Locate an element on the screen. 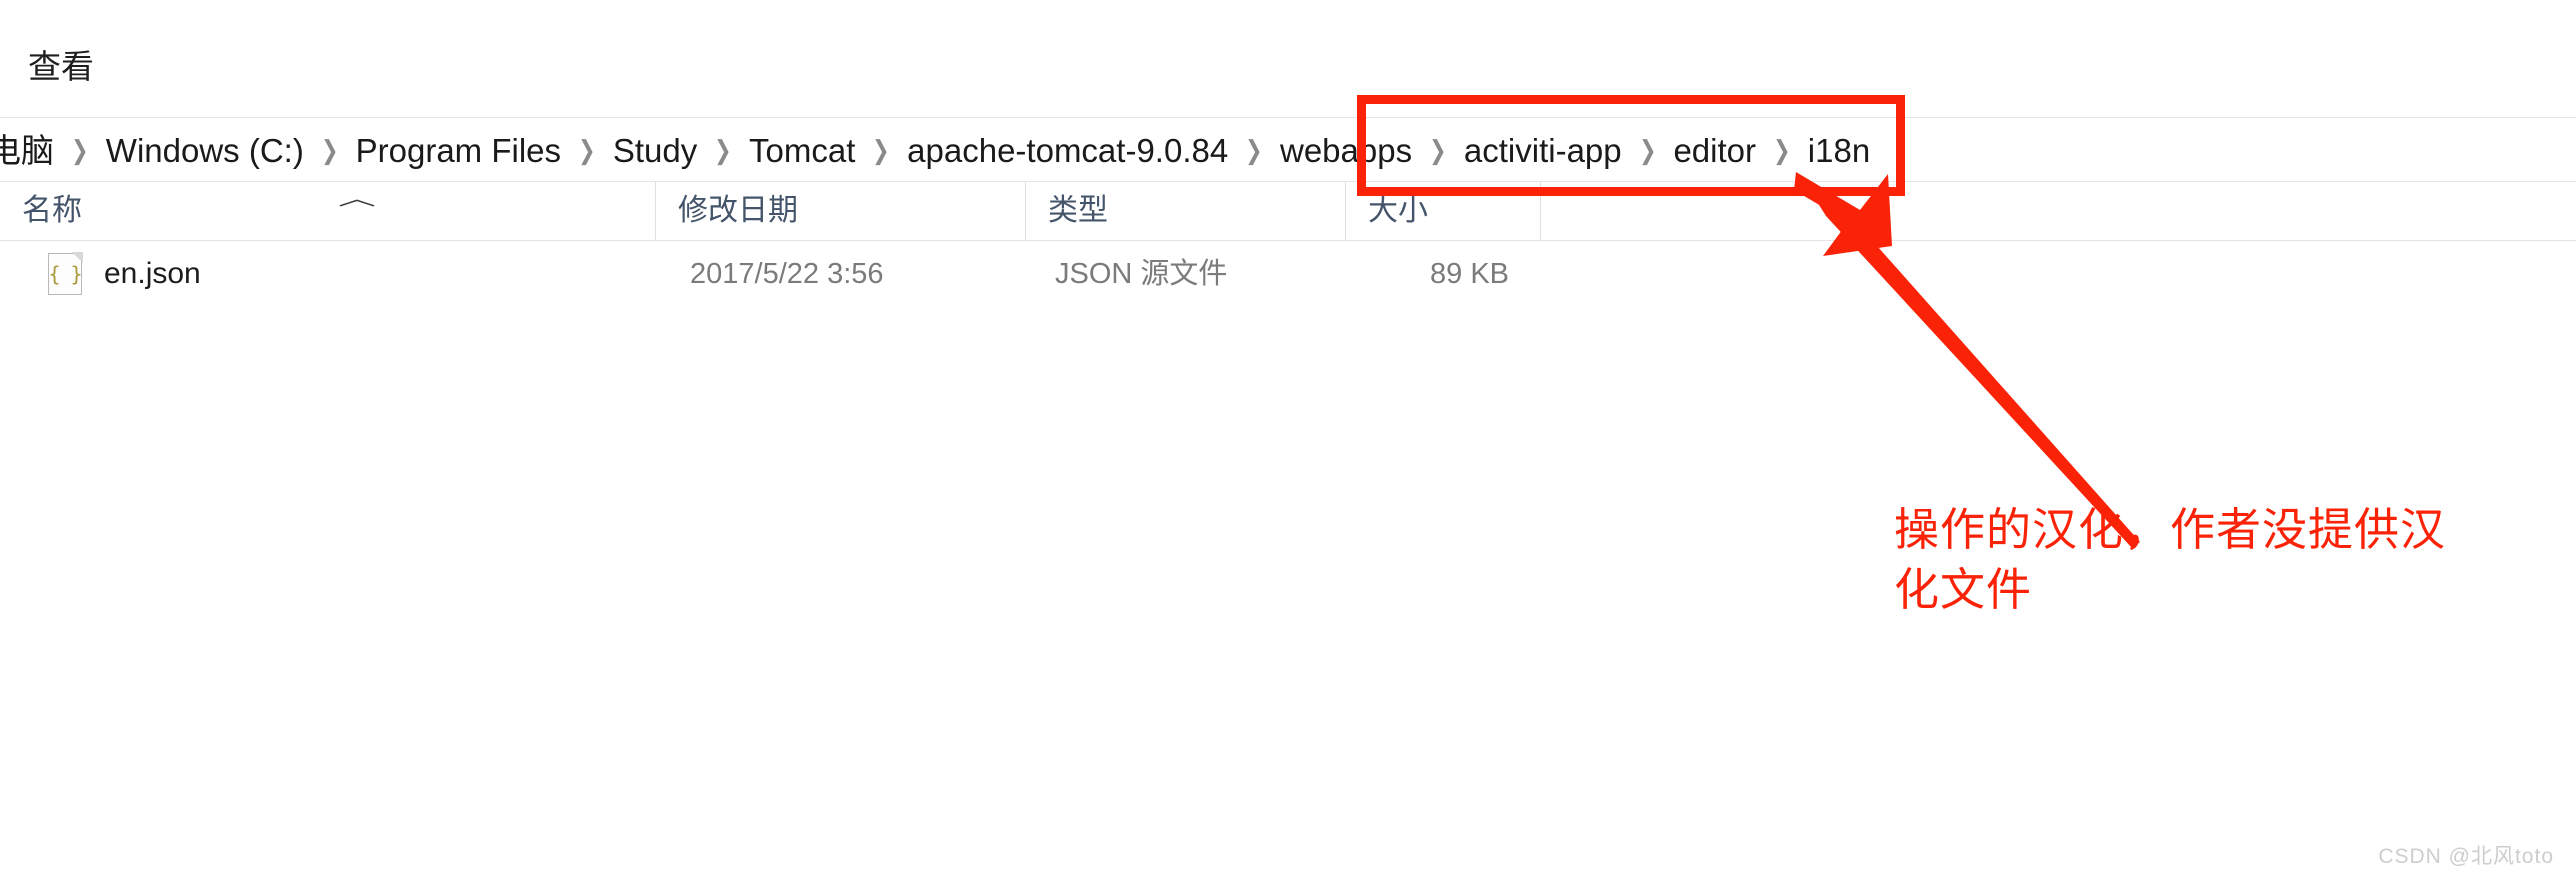  watermark: CSDN @北风toto is located at coordinates (2466, 856).